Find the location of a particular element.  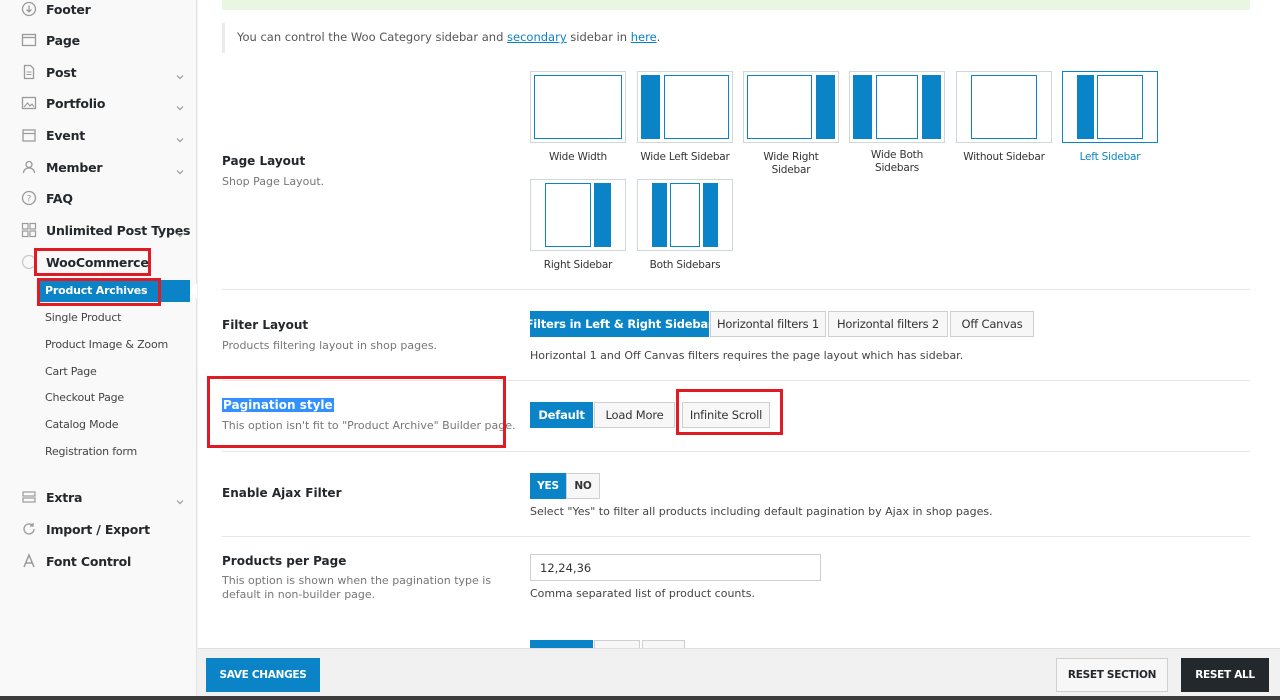

browser-window-icon is located at coordinates (29, 40).